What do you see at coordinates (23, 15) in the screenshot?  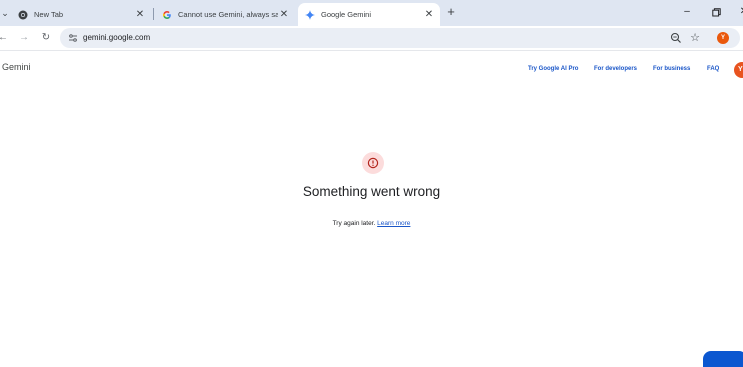 I see `chrome-icon` at bounding box center [23, 15].